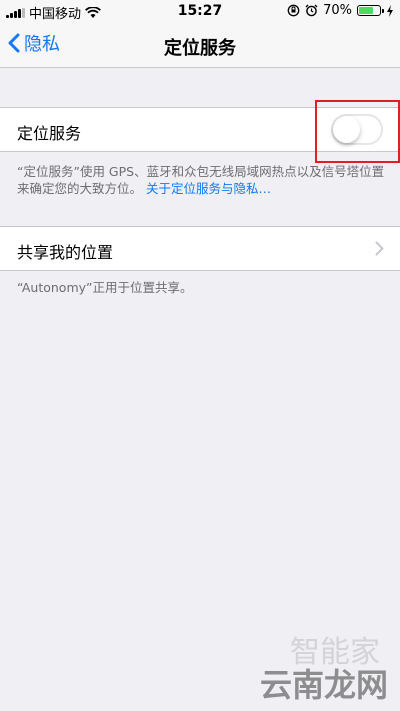 The height and width of the screenshot is (711, 400). I want to click on share-location-label: 共享我的位置, so click(65, 252).